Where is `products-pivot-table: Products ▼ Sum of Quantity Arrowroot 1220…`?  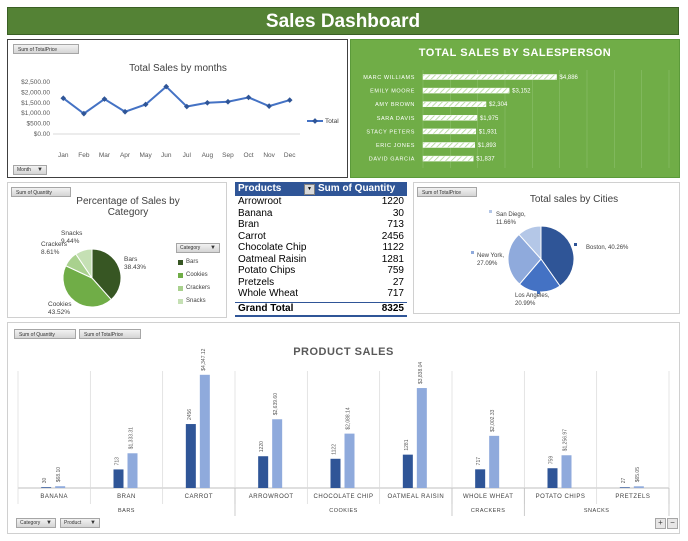
products-pivot-table: Products ▼ Sum of Quantity Arrowroot 1220… is located at coordinates (322, 249).